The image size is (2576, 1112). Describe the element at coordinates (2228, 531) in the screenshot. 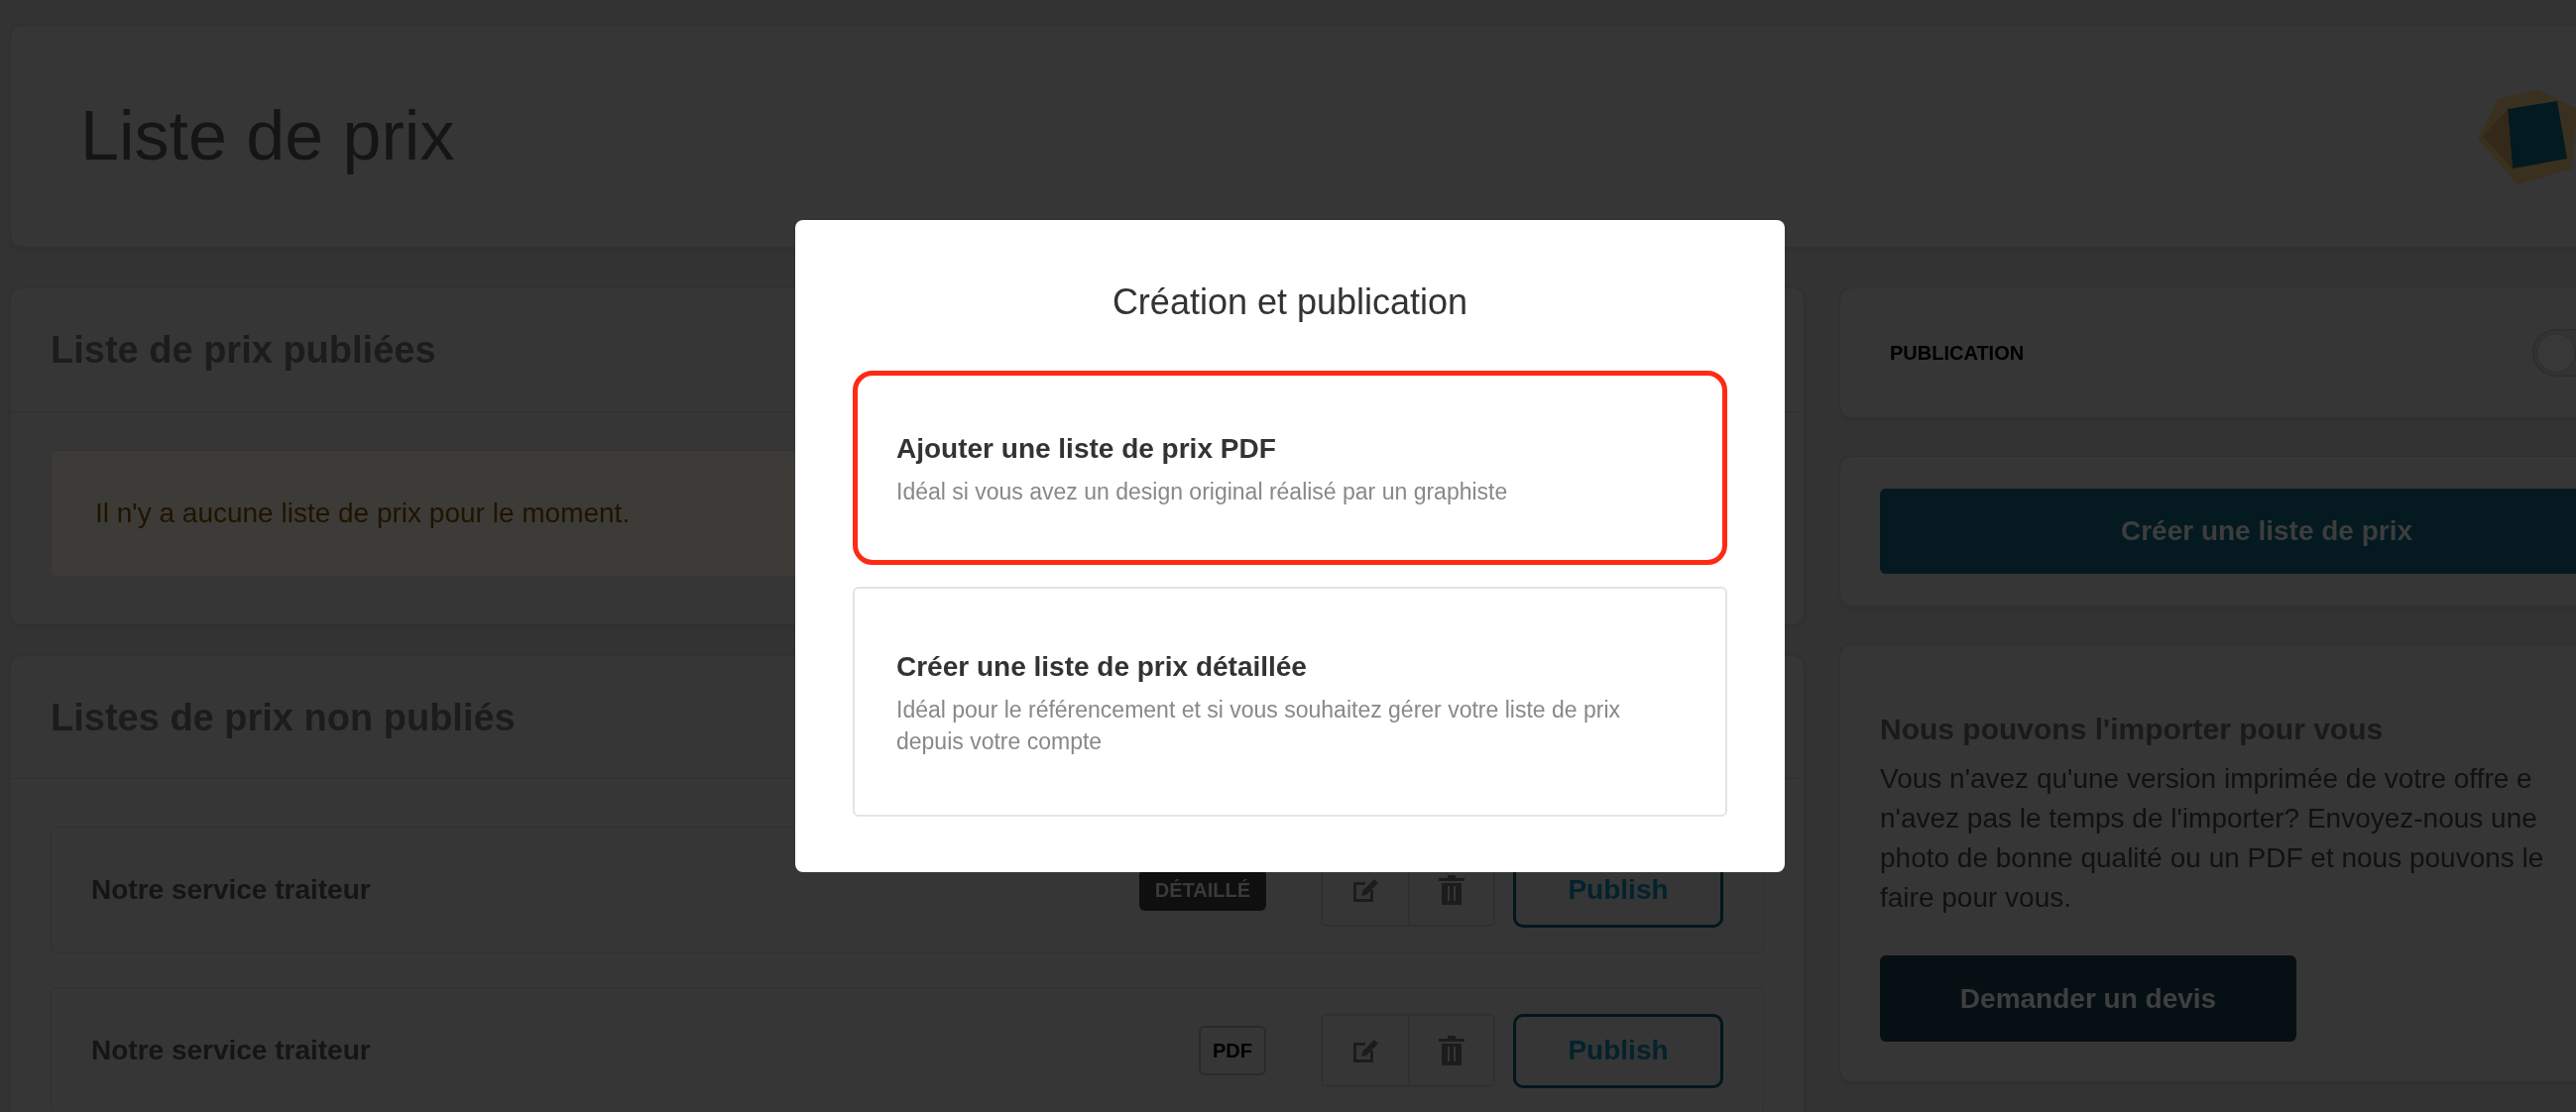

I see `create-button: Créer une liste de prix` at that location.